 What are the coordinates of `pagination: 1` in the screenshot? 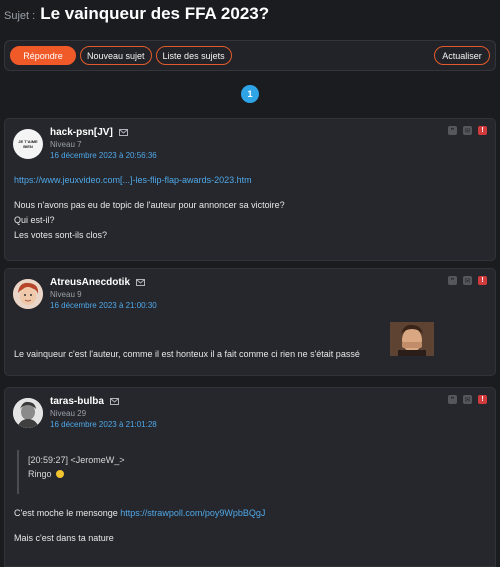 It's located at (250, 95).